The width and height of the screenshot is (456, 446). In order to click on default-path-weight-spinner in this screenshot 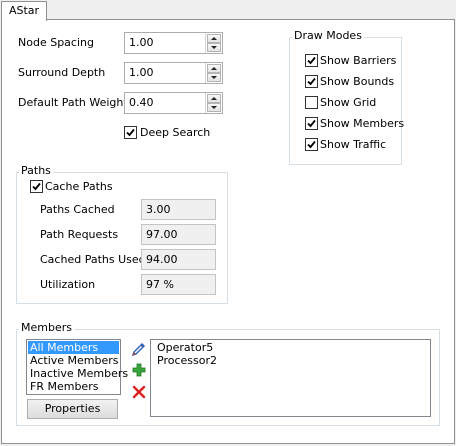, I will do `click(213, 103)`.